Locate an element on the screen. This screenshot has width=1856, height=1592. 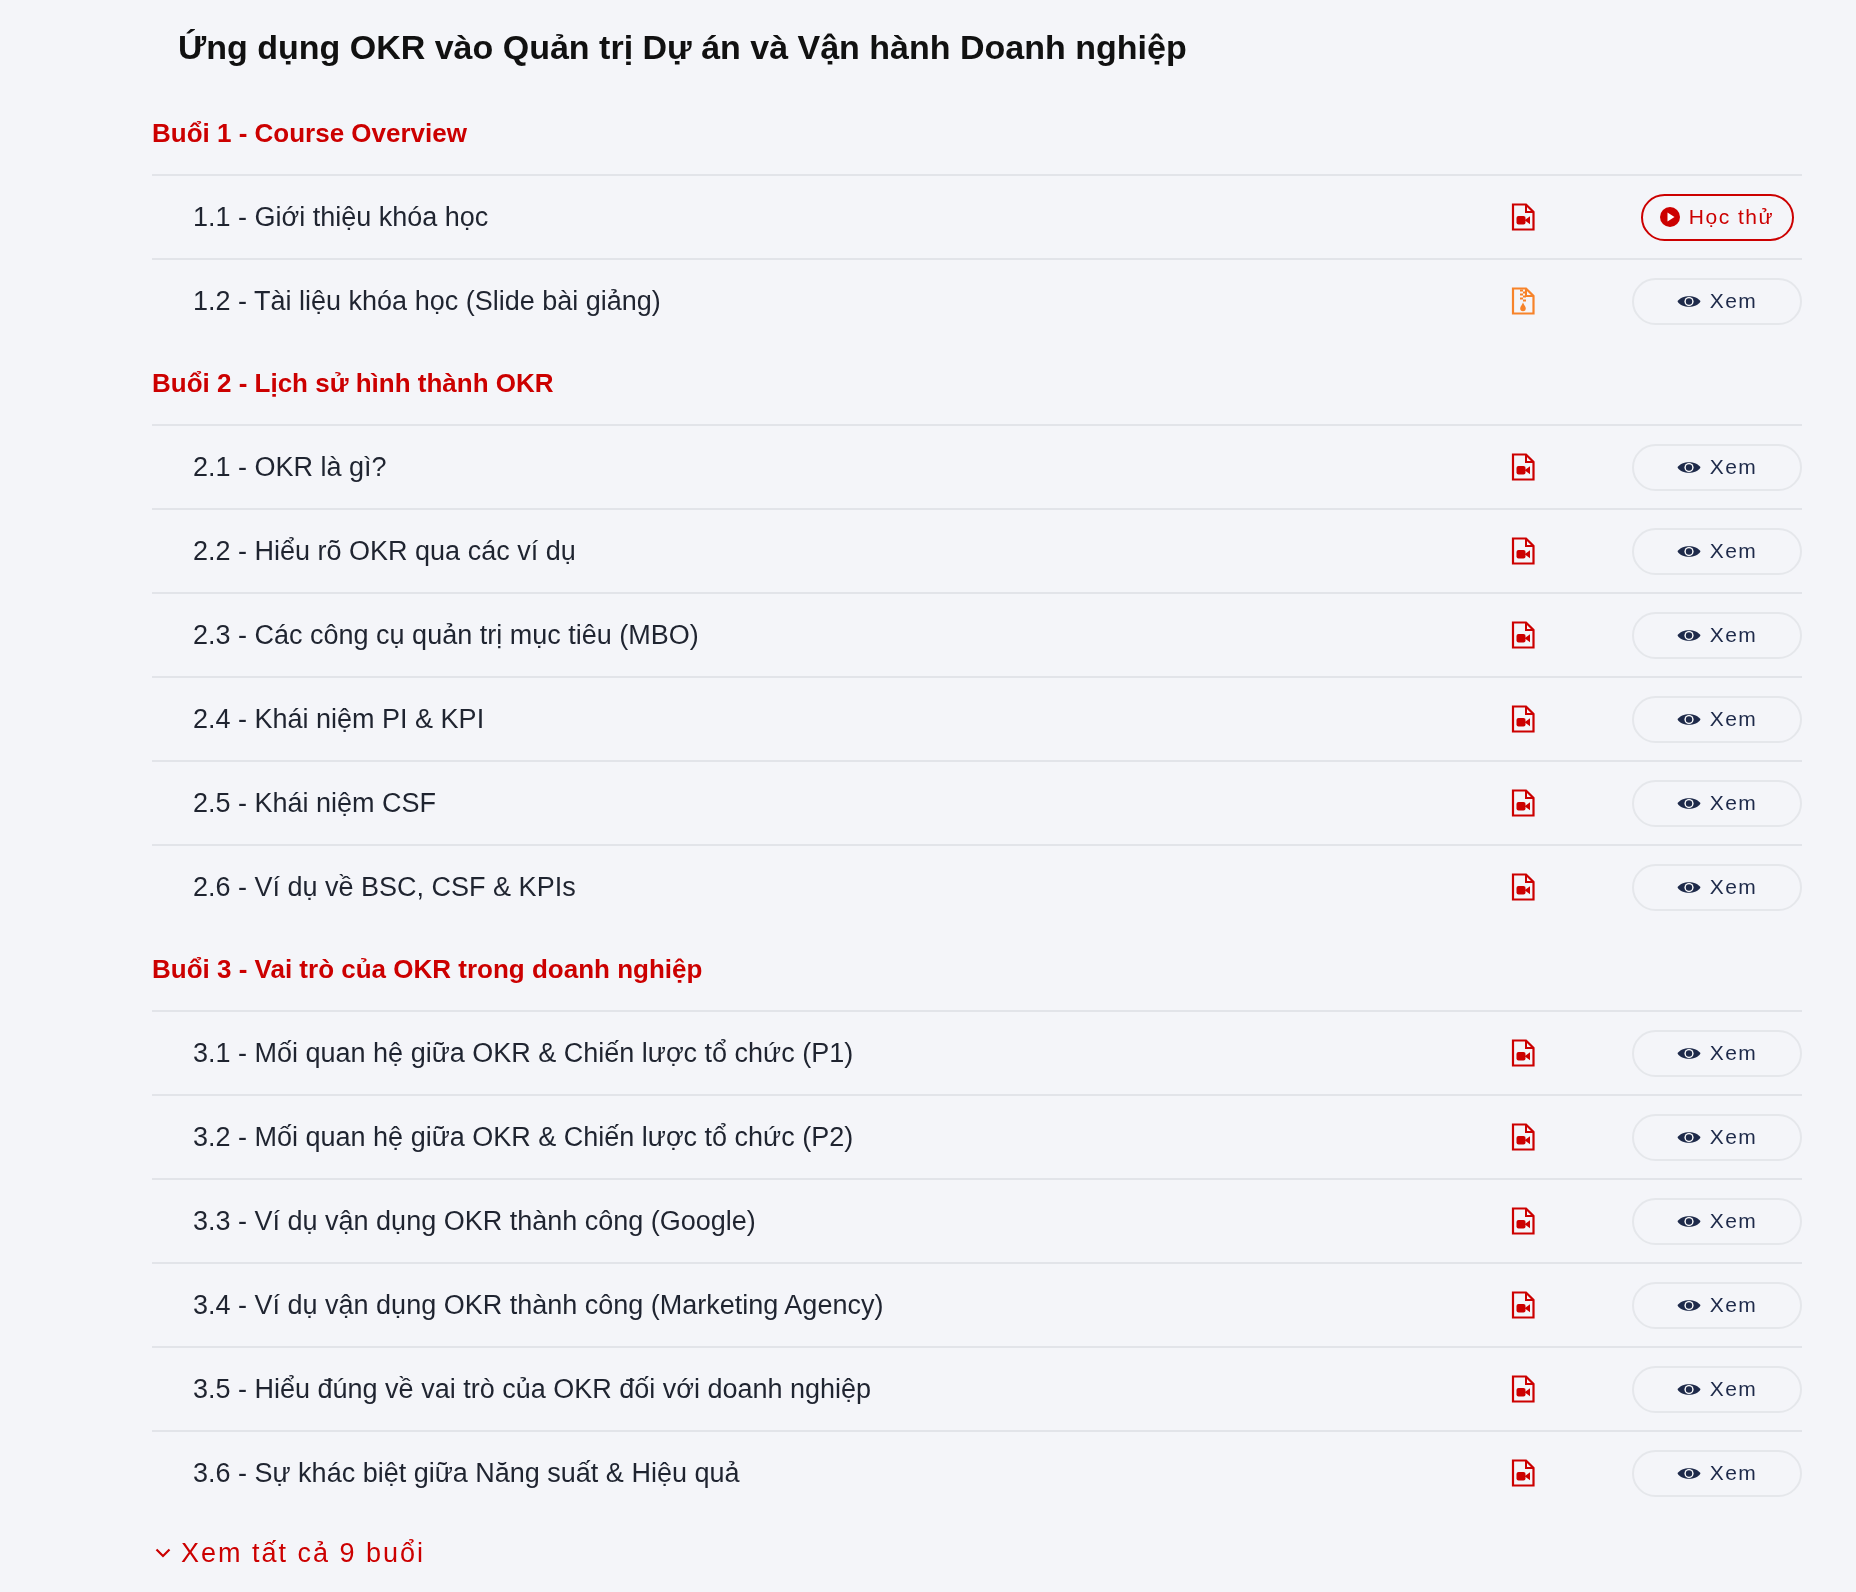
zip-file-icon is located at coordinates (1523, 301).